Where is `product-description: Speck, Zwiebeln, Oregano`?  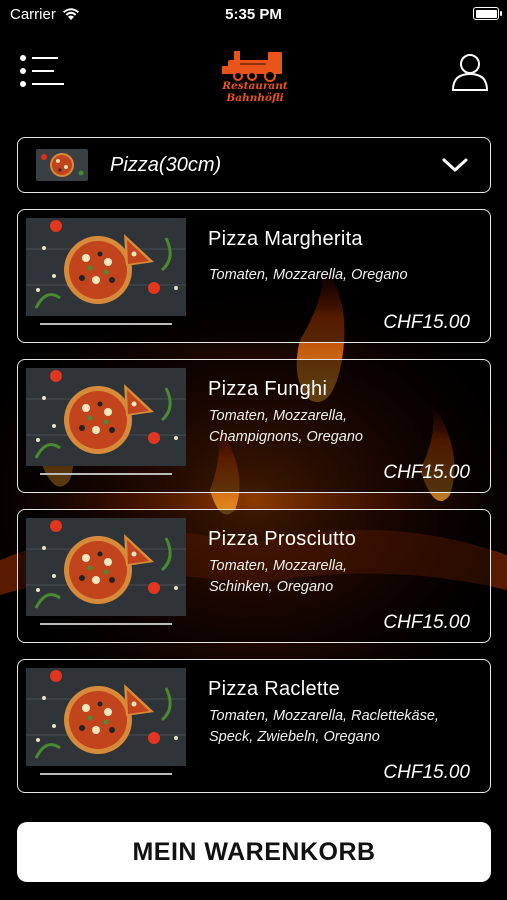
product-description: Speck, Zwiebeln, Oregano is located at coordinates (294, 737).